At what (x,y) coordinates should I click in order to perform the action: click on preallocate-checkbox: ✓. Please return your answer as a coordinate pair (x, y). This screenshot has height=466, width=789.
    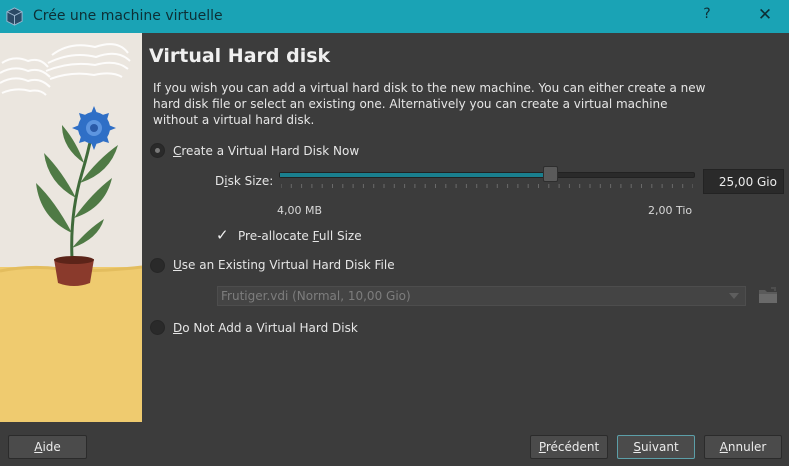
    Looking at the image, I should click on (223, 235).